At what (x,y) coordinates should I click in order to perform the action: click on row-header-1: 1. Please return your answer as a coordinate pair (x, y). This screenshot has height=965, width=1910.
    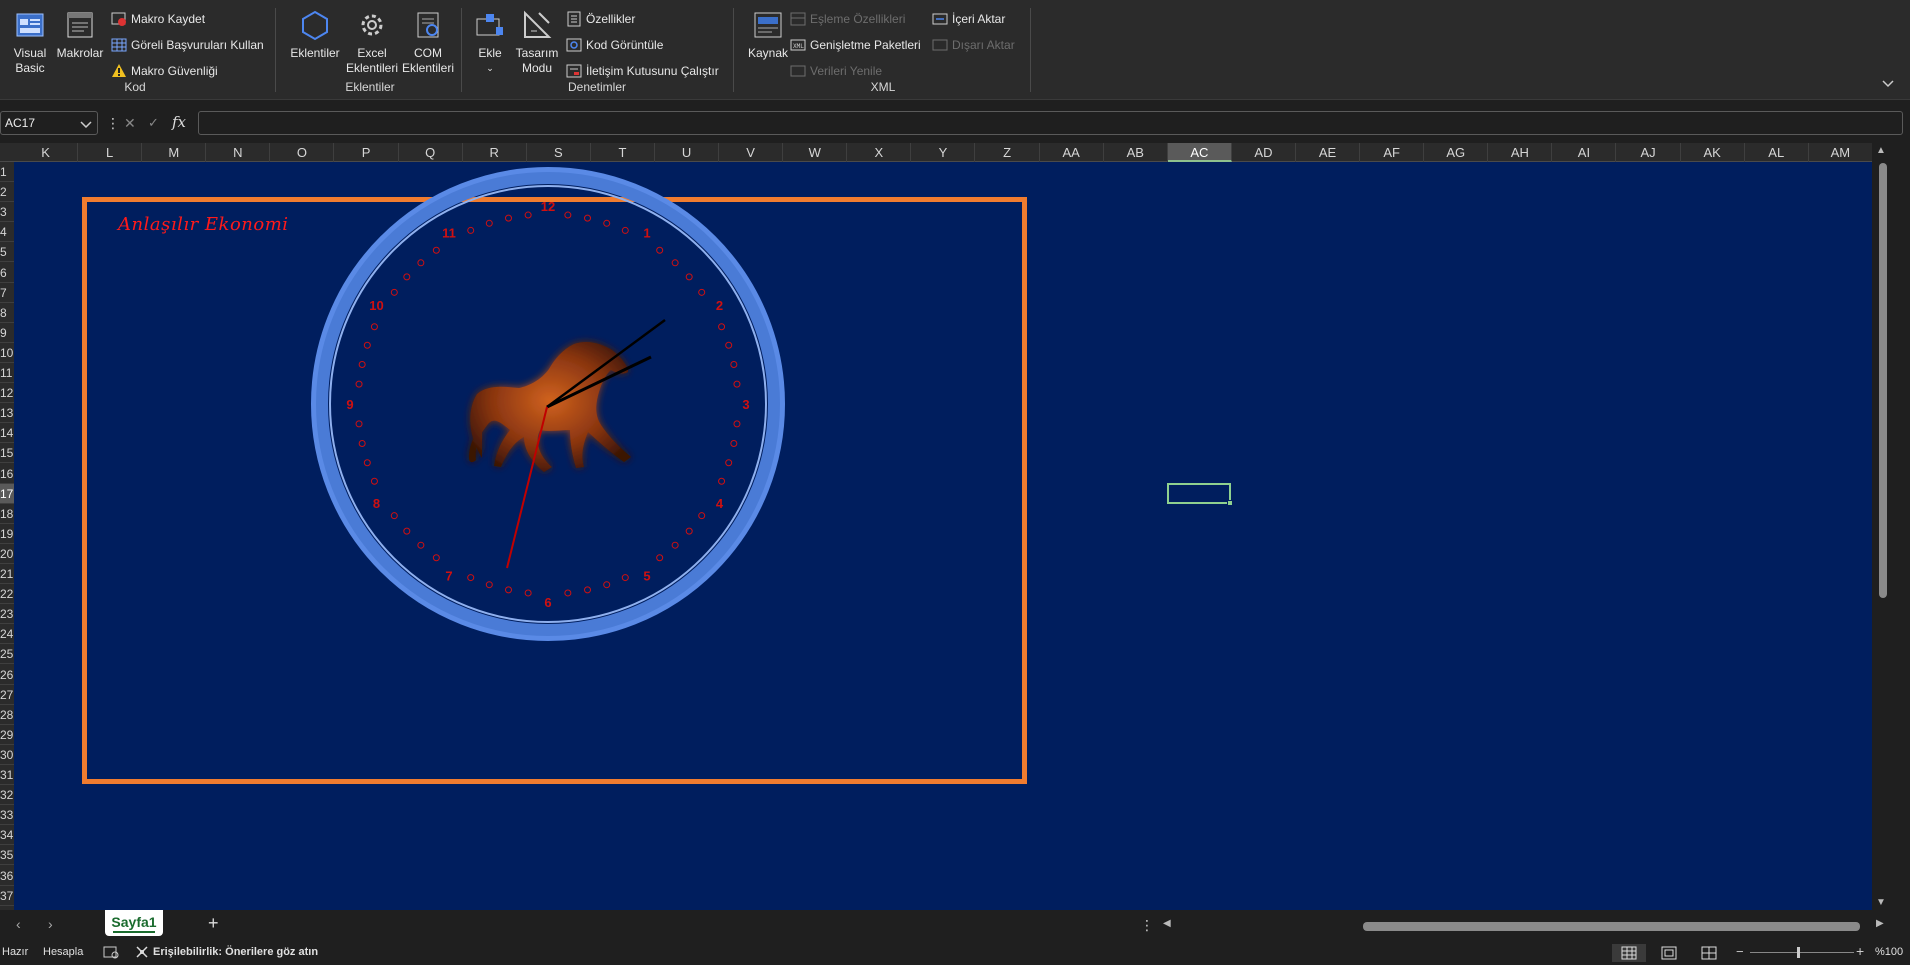
    Looking at the image, I should click on (7, 172).